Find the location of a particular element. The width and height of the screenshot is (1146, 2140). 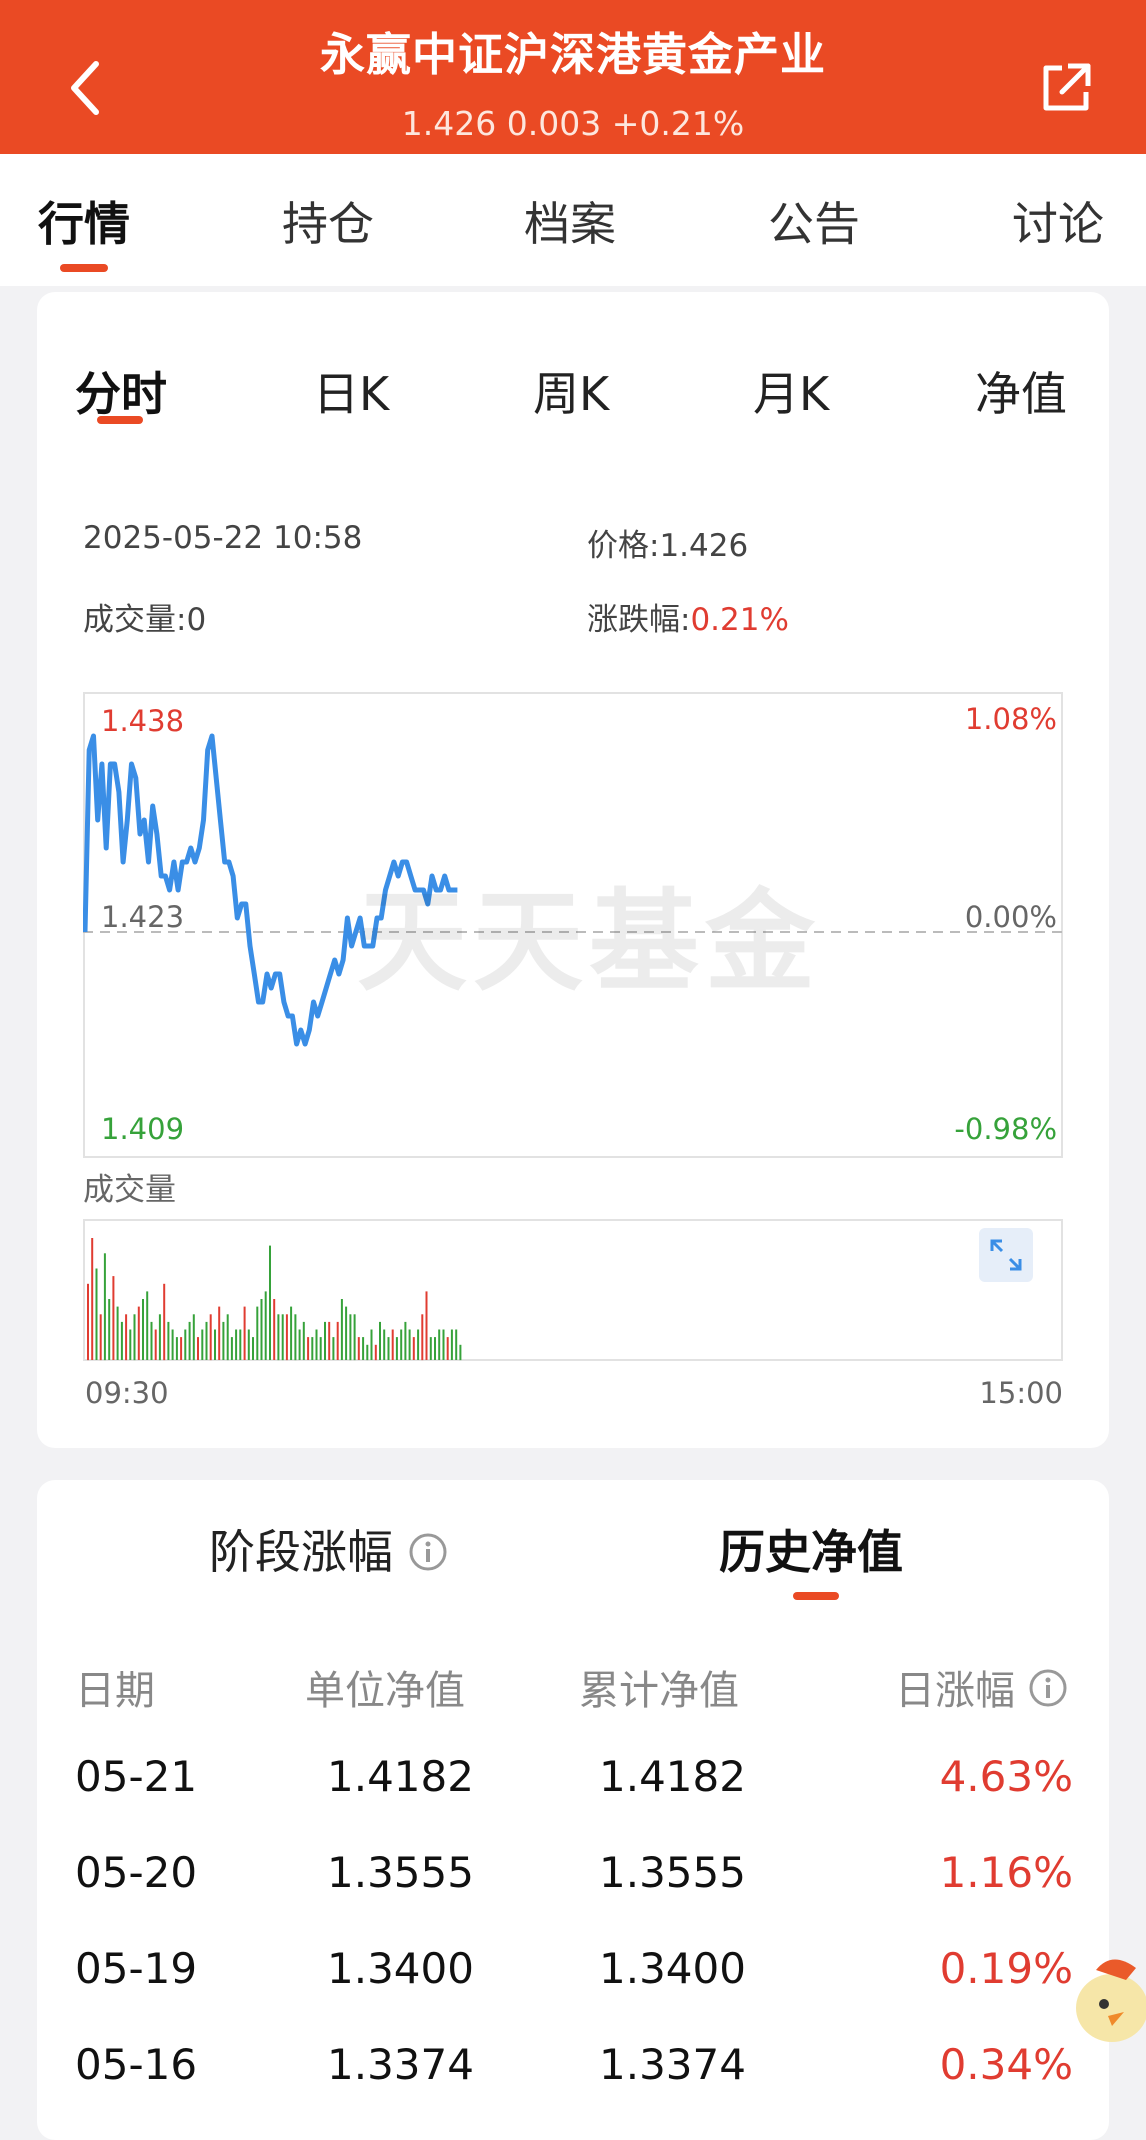

row-daily-change: 1.16% is located at coordinates (1006, 1872).